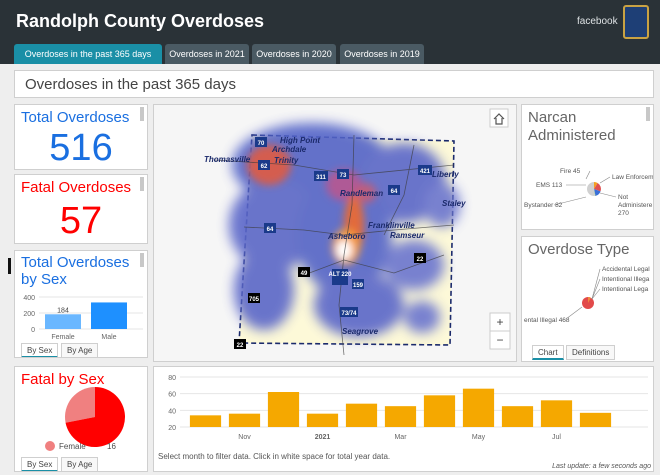  What do you see at coordinates (635, 205) in the screenshot?
I see `pie-label: Administere` at bounding box center [635, 205].